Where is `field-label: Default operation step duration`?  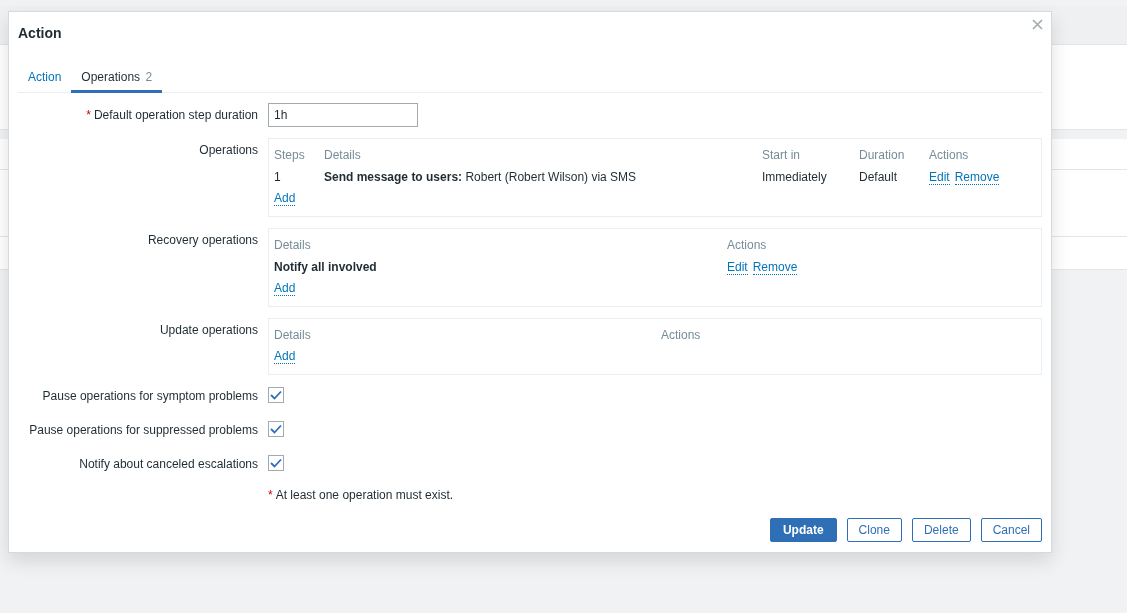
field-label: Default operation step duration is located at coordinates (175, 115).